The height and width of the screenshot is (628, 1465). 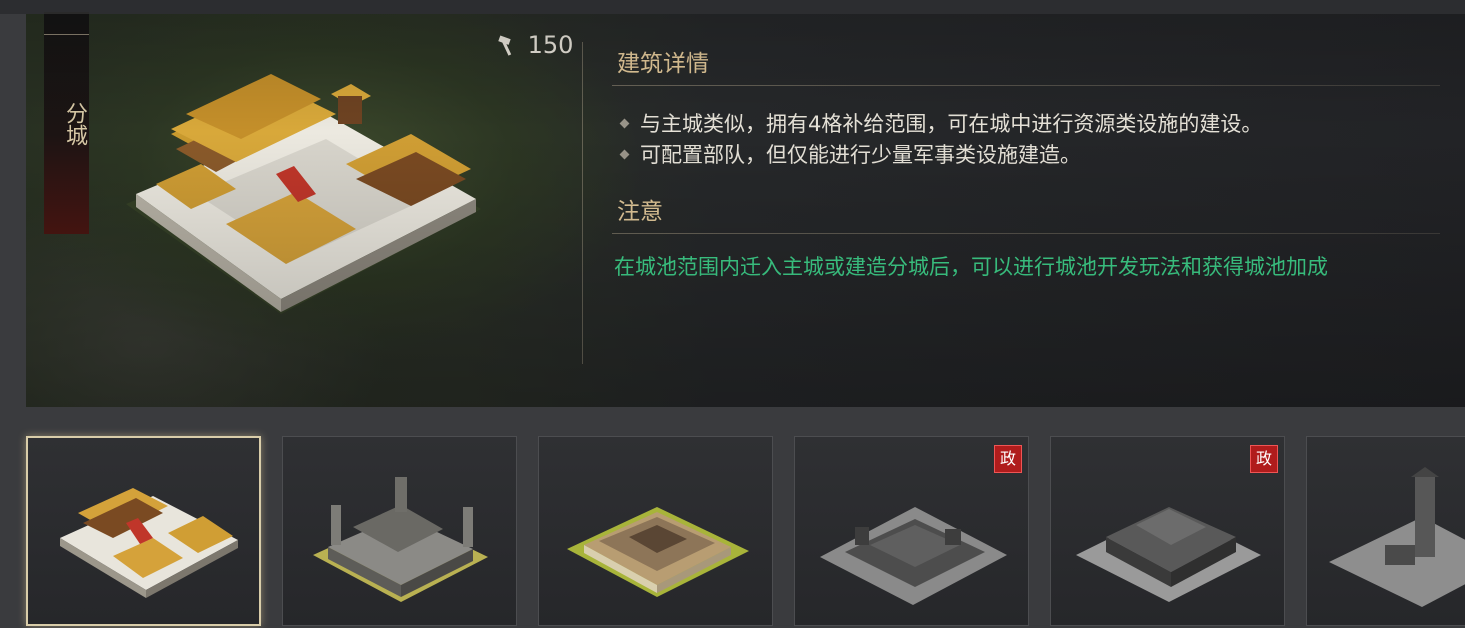 I want to click on walled-town-thumbnail, so click(x=658, y=552).